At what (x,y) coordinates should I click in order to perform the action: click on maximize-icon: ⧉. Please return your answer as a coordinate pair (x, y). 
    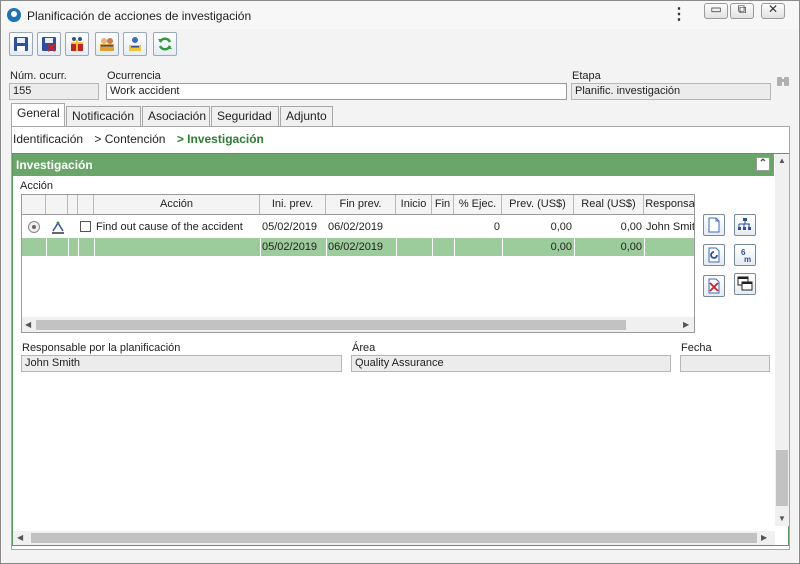
    Looking at the image, I should click on (742, 9).